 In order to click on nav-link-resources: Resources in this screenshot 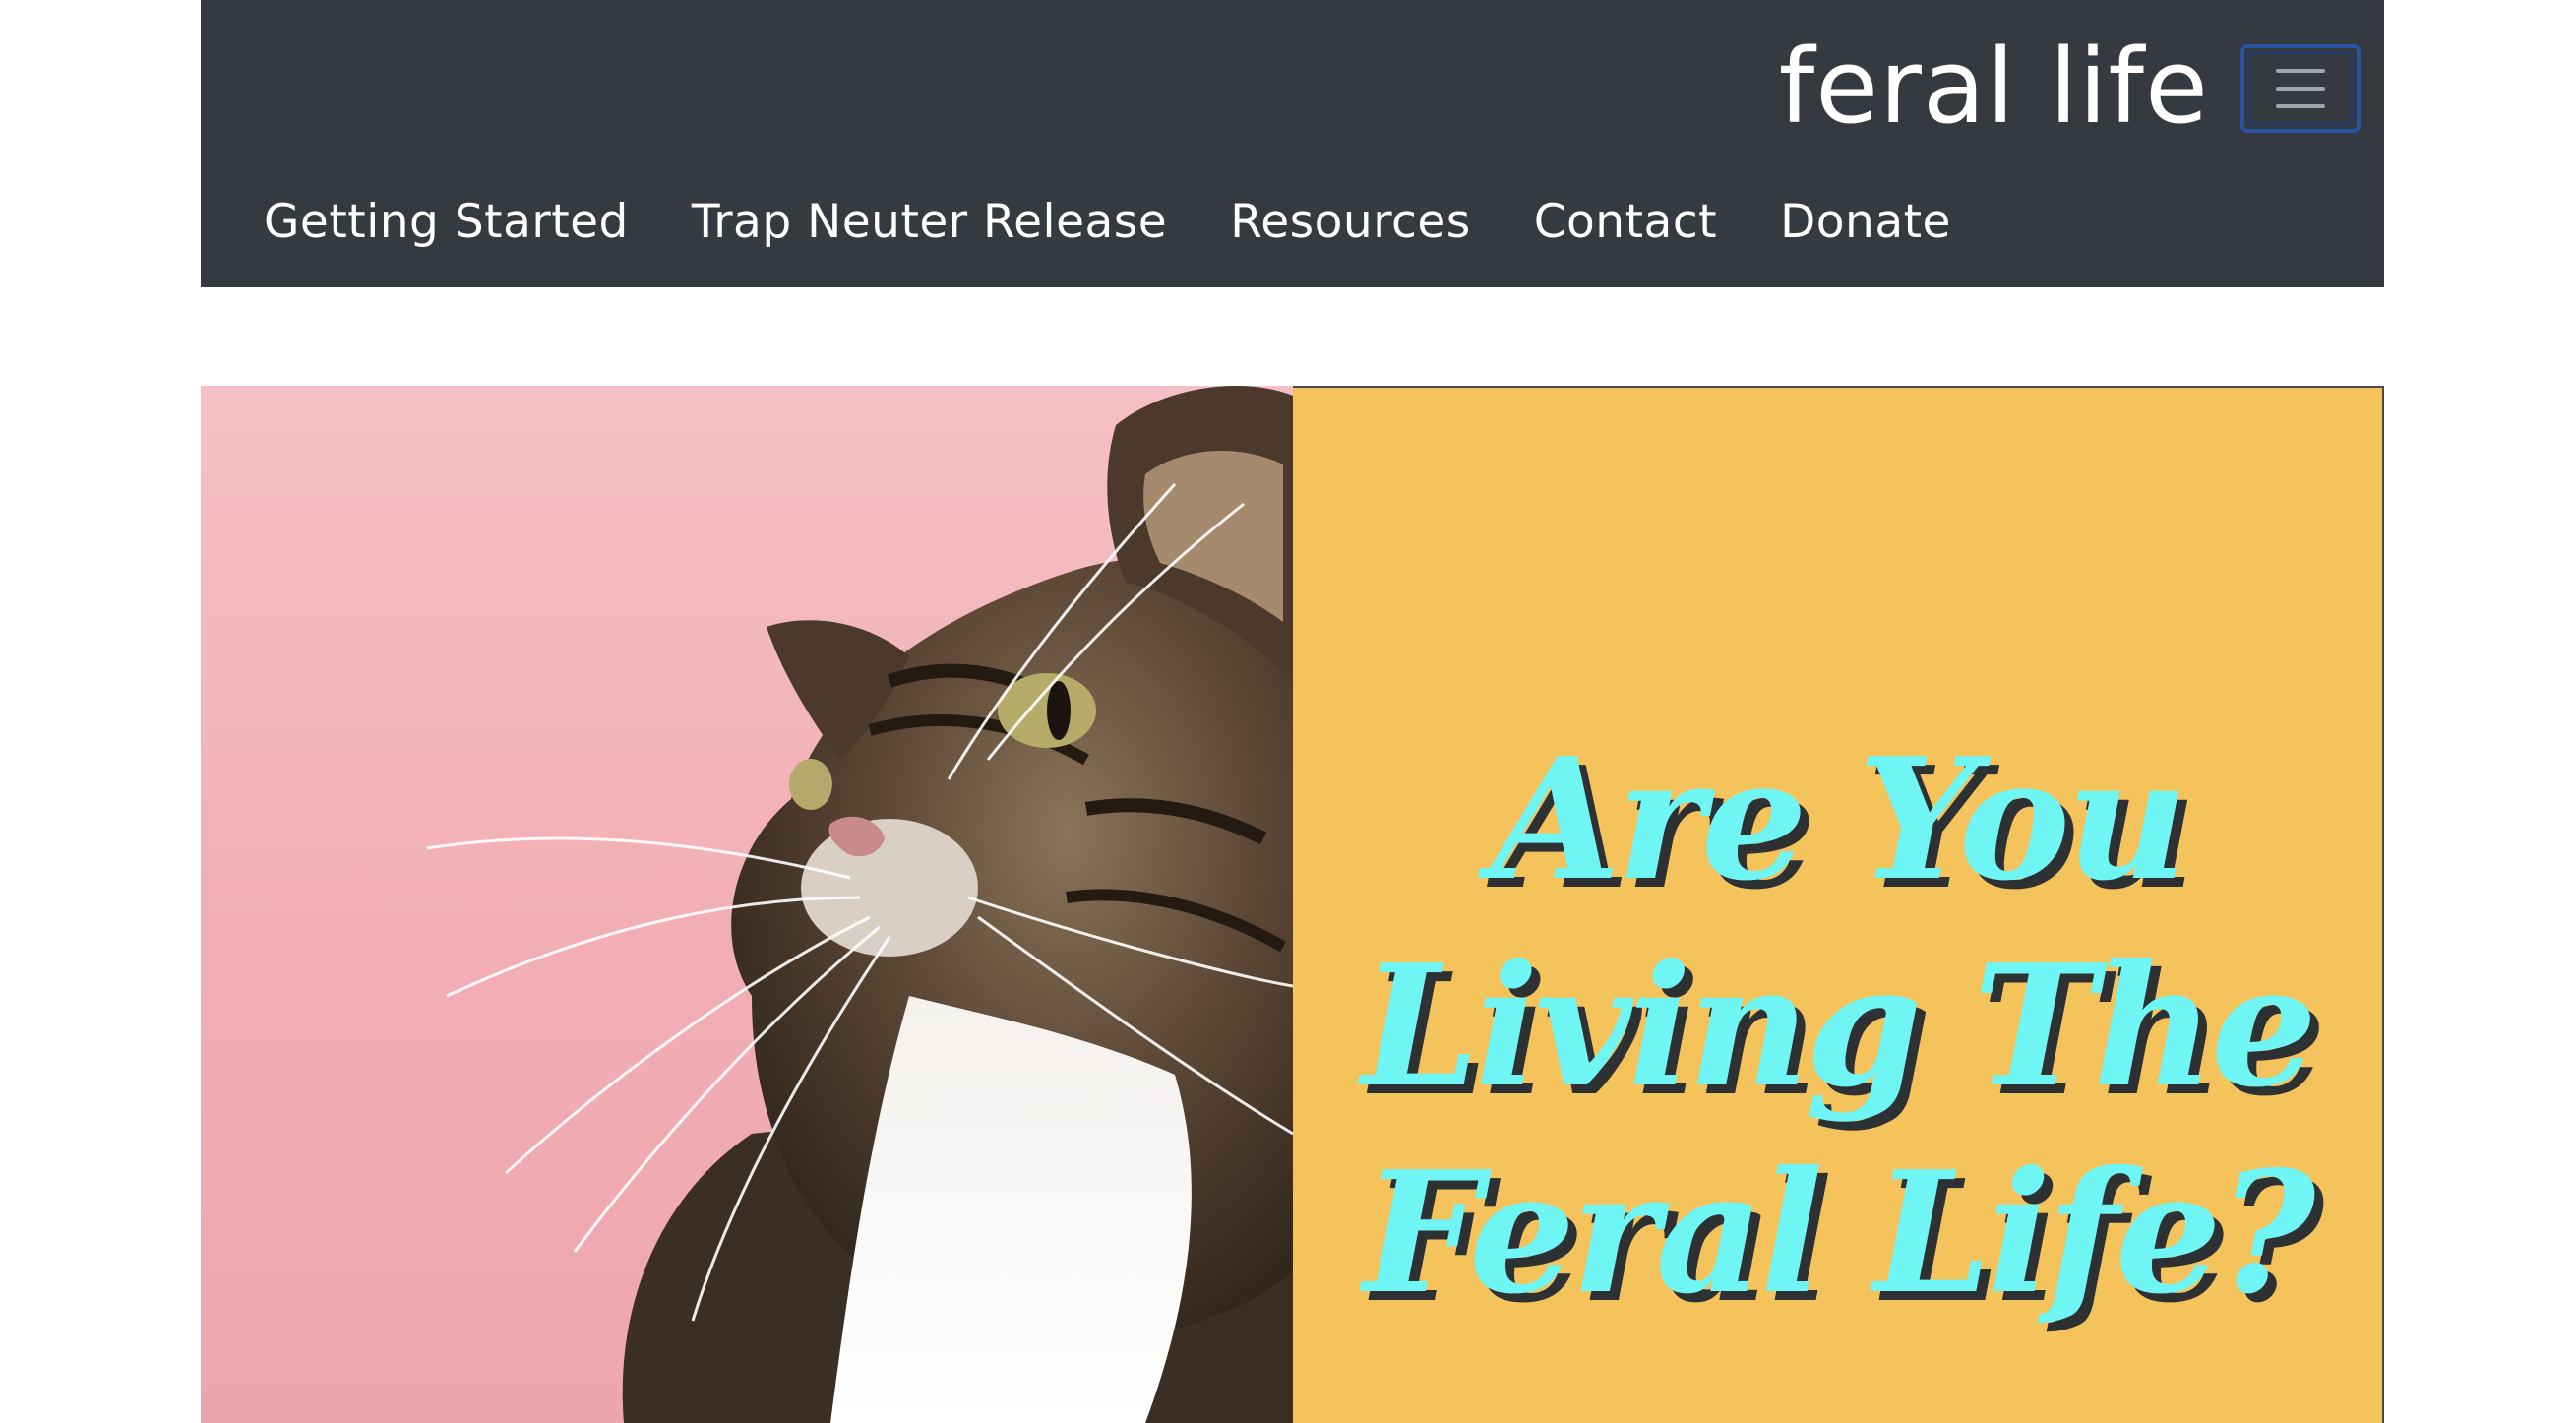, I will do `click(1351, 222)`.